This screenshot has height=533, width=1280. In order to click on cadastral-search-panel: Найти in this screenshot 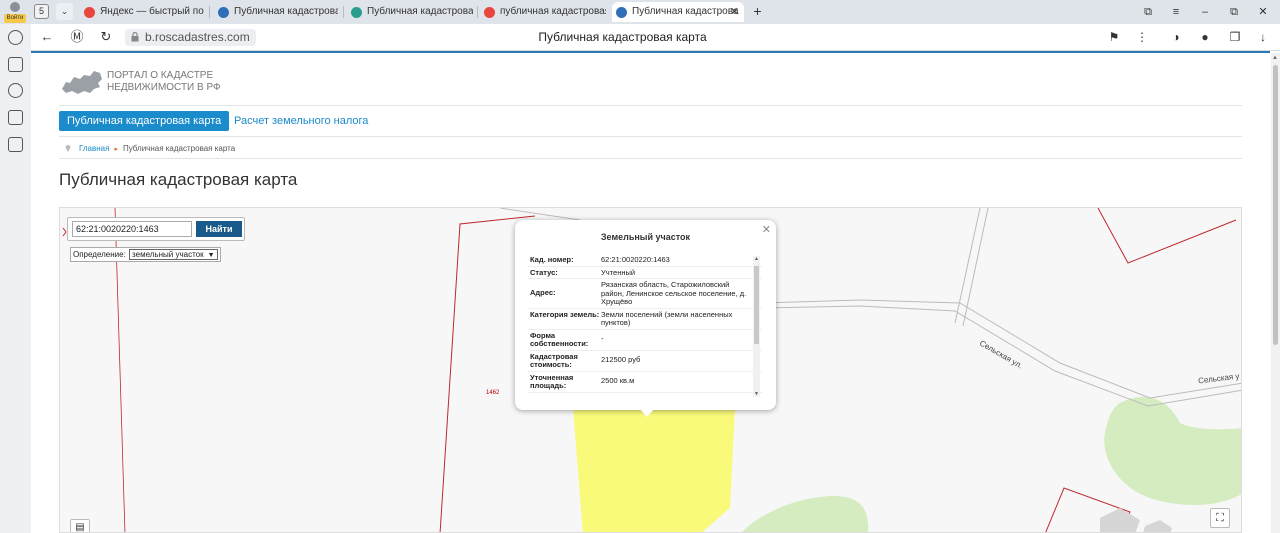, I will do `click(156, 229)`.